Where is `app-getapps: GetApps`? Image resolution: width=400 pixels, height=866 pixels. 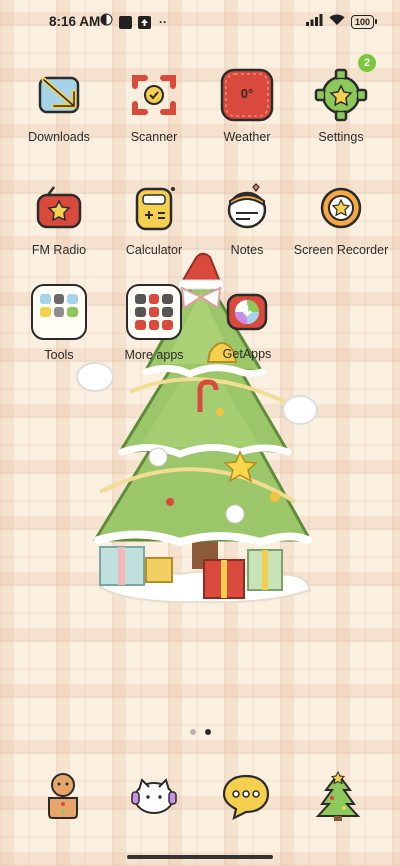 app-getapps: GetApps is located at coordinates (247, 322).